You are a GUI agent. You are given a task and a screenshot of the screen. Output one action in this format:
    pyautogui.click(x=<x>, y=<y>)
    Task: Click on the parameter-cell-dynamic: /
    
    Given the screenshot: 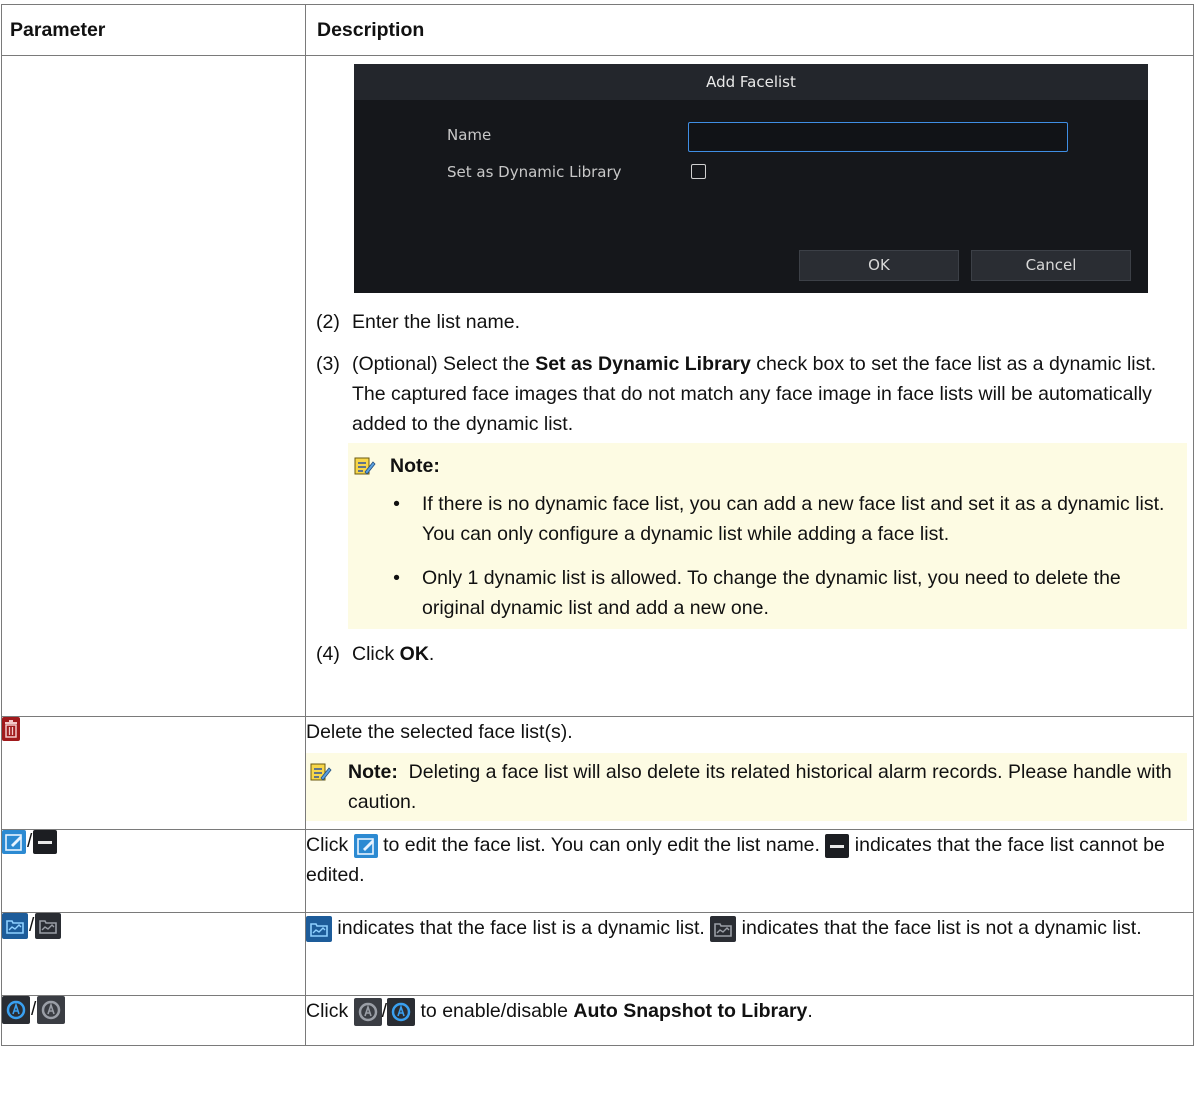 What is the action you would take?
    pyautogui.click(x=153, y=954)
    